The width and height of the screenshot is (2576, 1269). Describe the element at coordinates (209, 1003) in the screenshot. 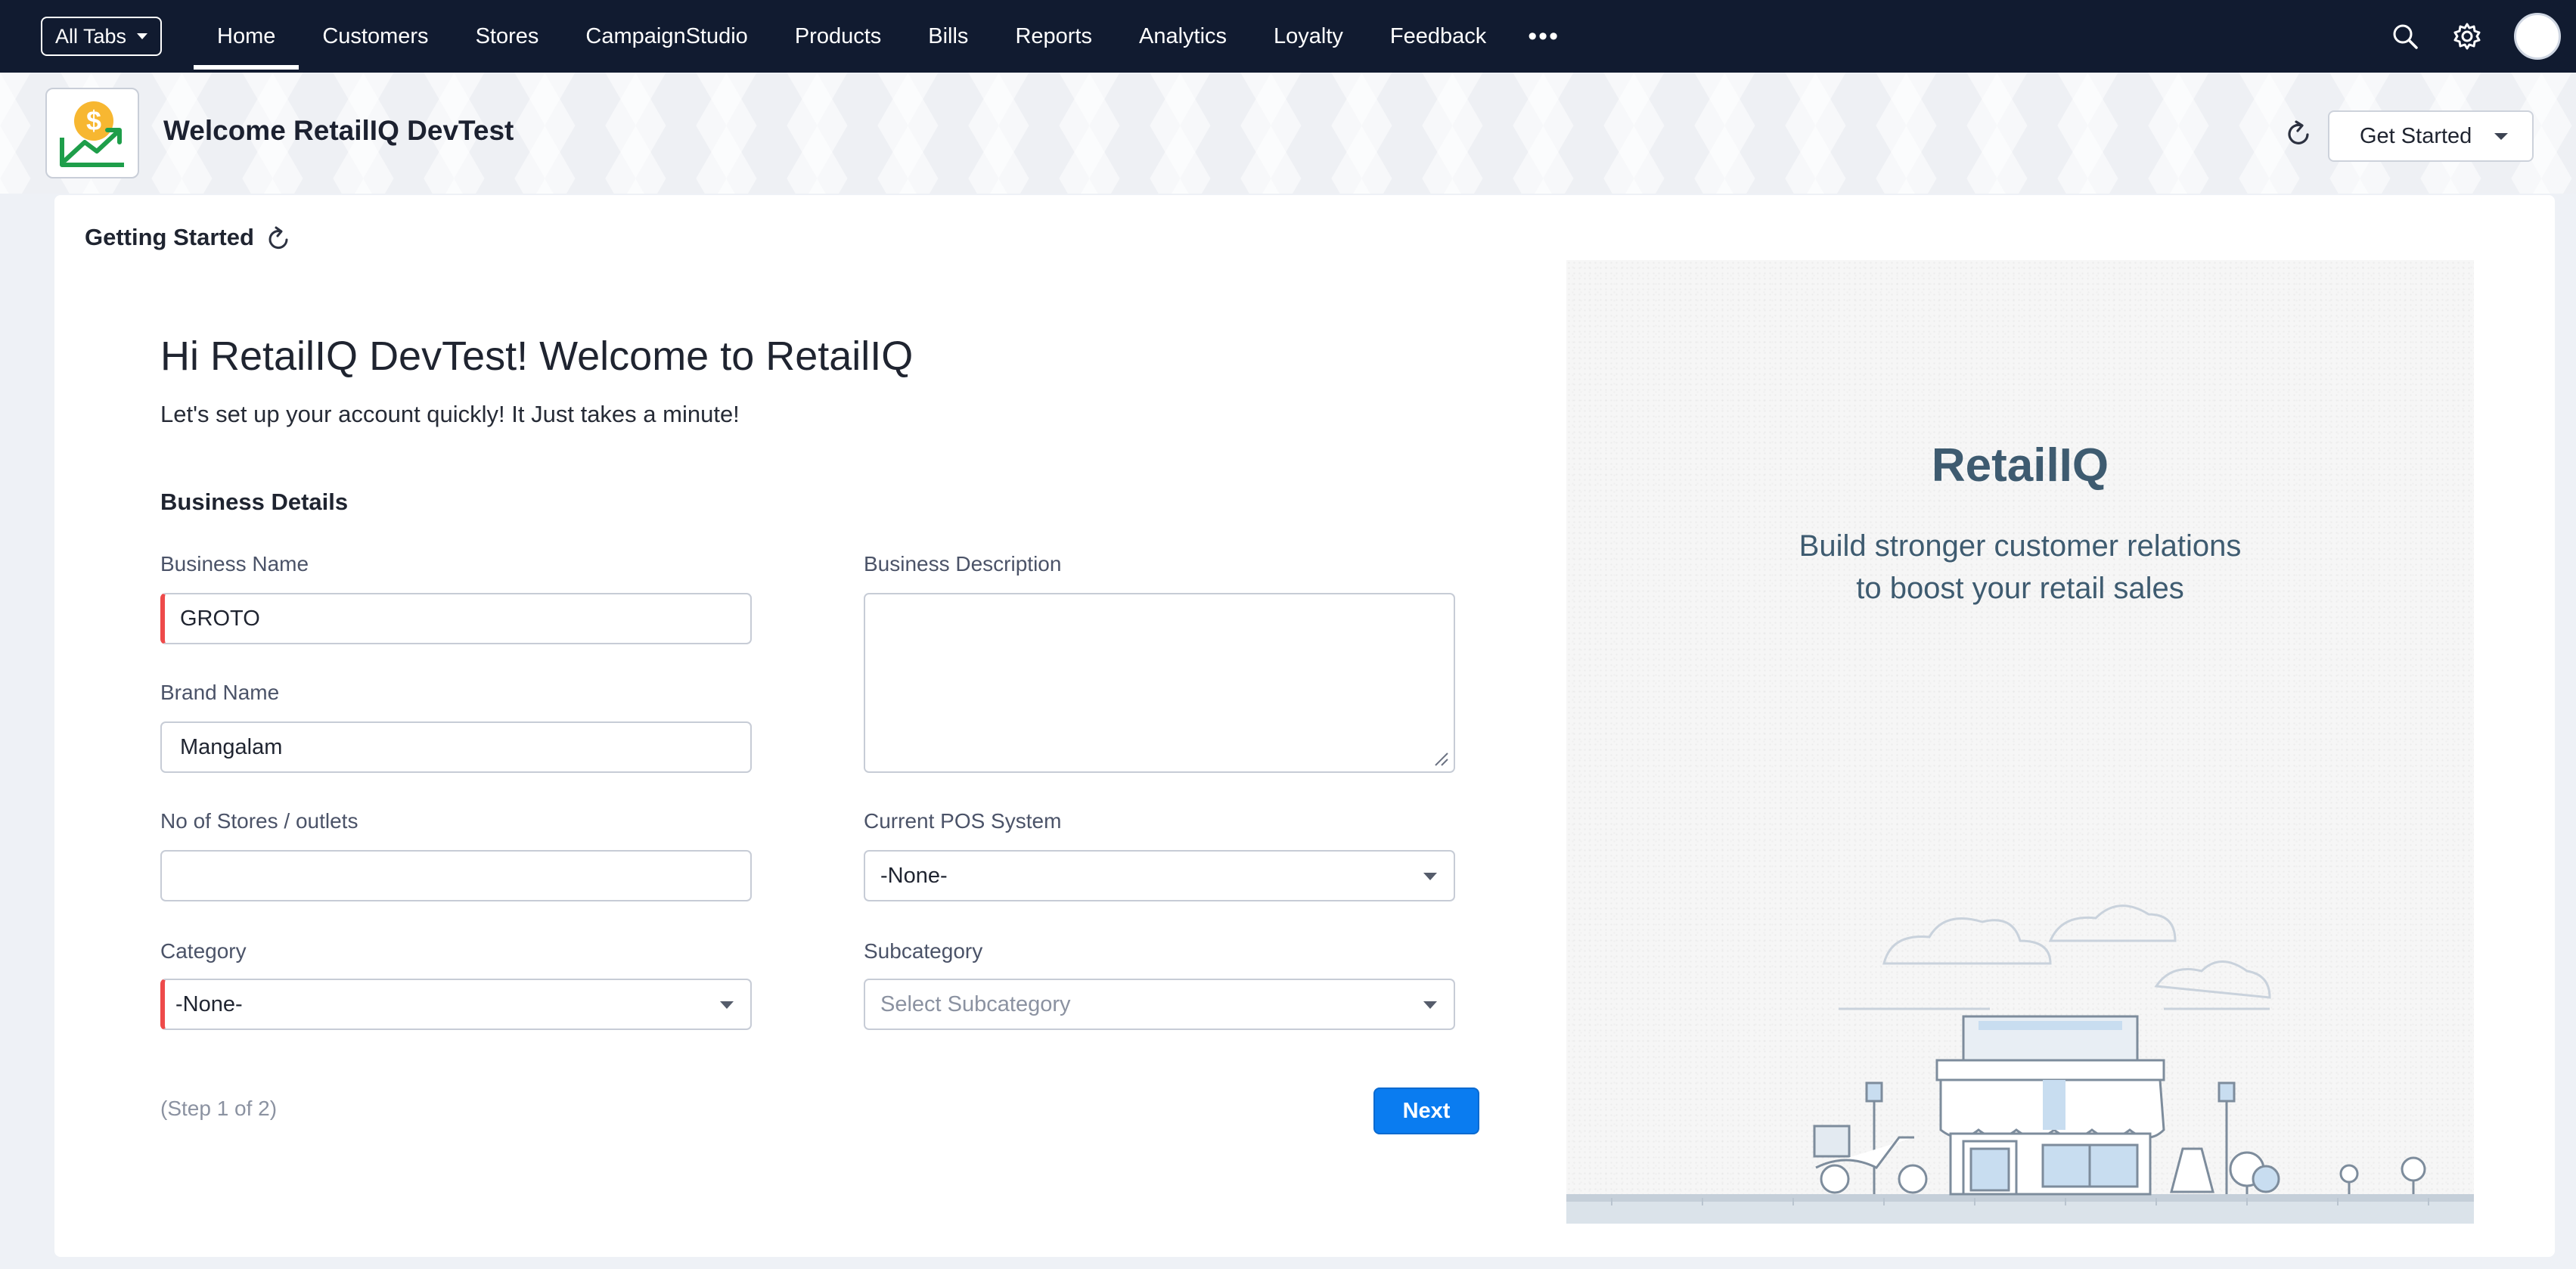

I see `category-value: -None-` at that location.